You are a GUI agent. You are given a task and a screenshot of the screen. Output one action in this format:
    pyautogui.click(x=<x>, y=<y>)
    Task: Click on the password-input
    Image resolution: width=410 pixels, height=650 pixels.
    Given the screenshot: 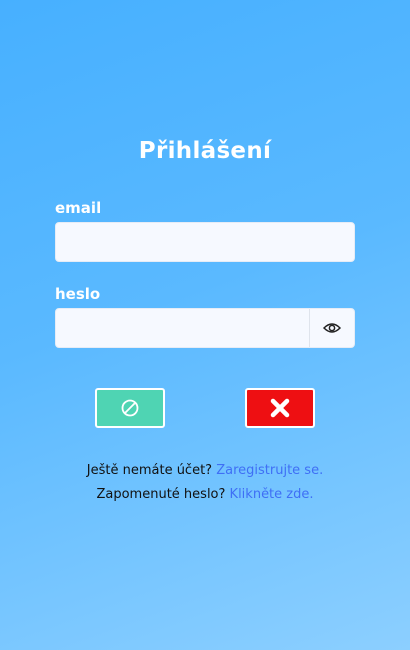 What is the action you would take?
    pyautogui.click(x=183, y=328)
    